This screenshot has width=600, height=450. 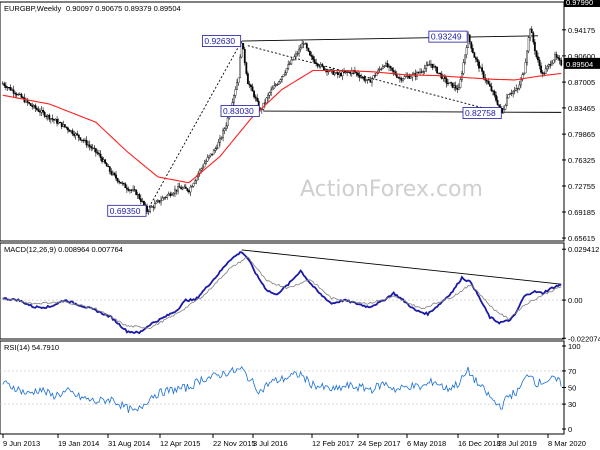 What do you see at coordinates (517, 443) in the screenshot?
I see `x-tick-label: 28 Jul 2019` at bounding box center [517, 443].